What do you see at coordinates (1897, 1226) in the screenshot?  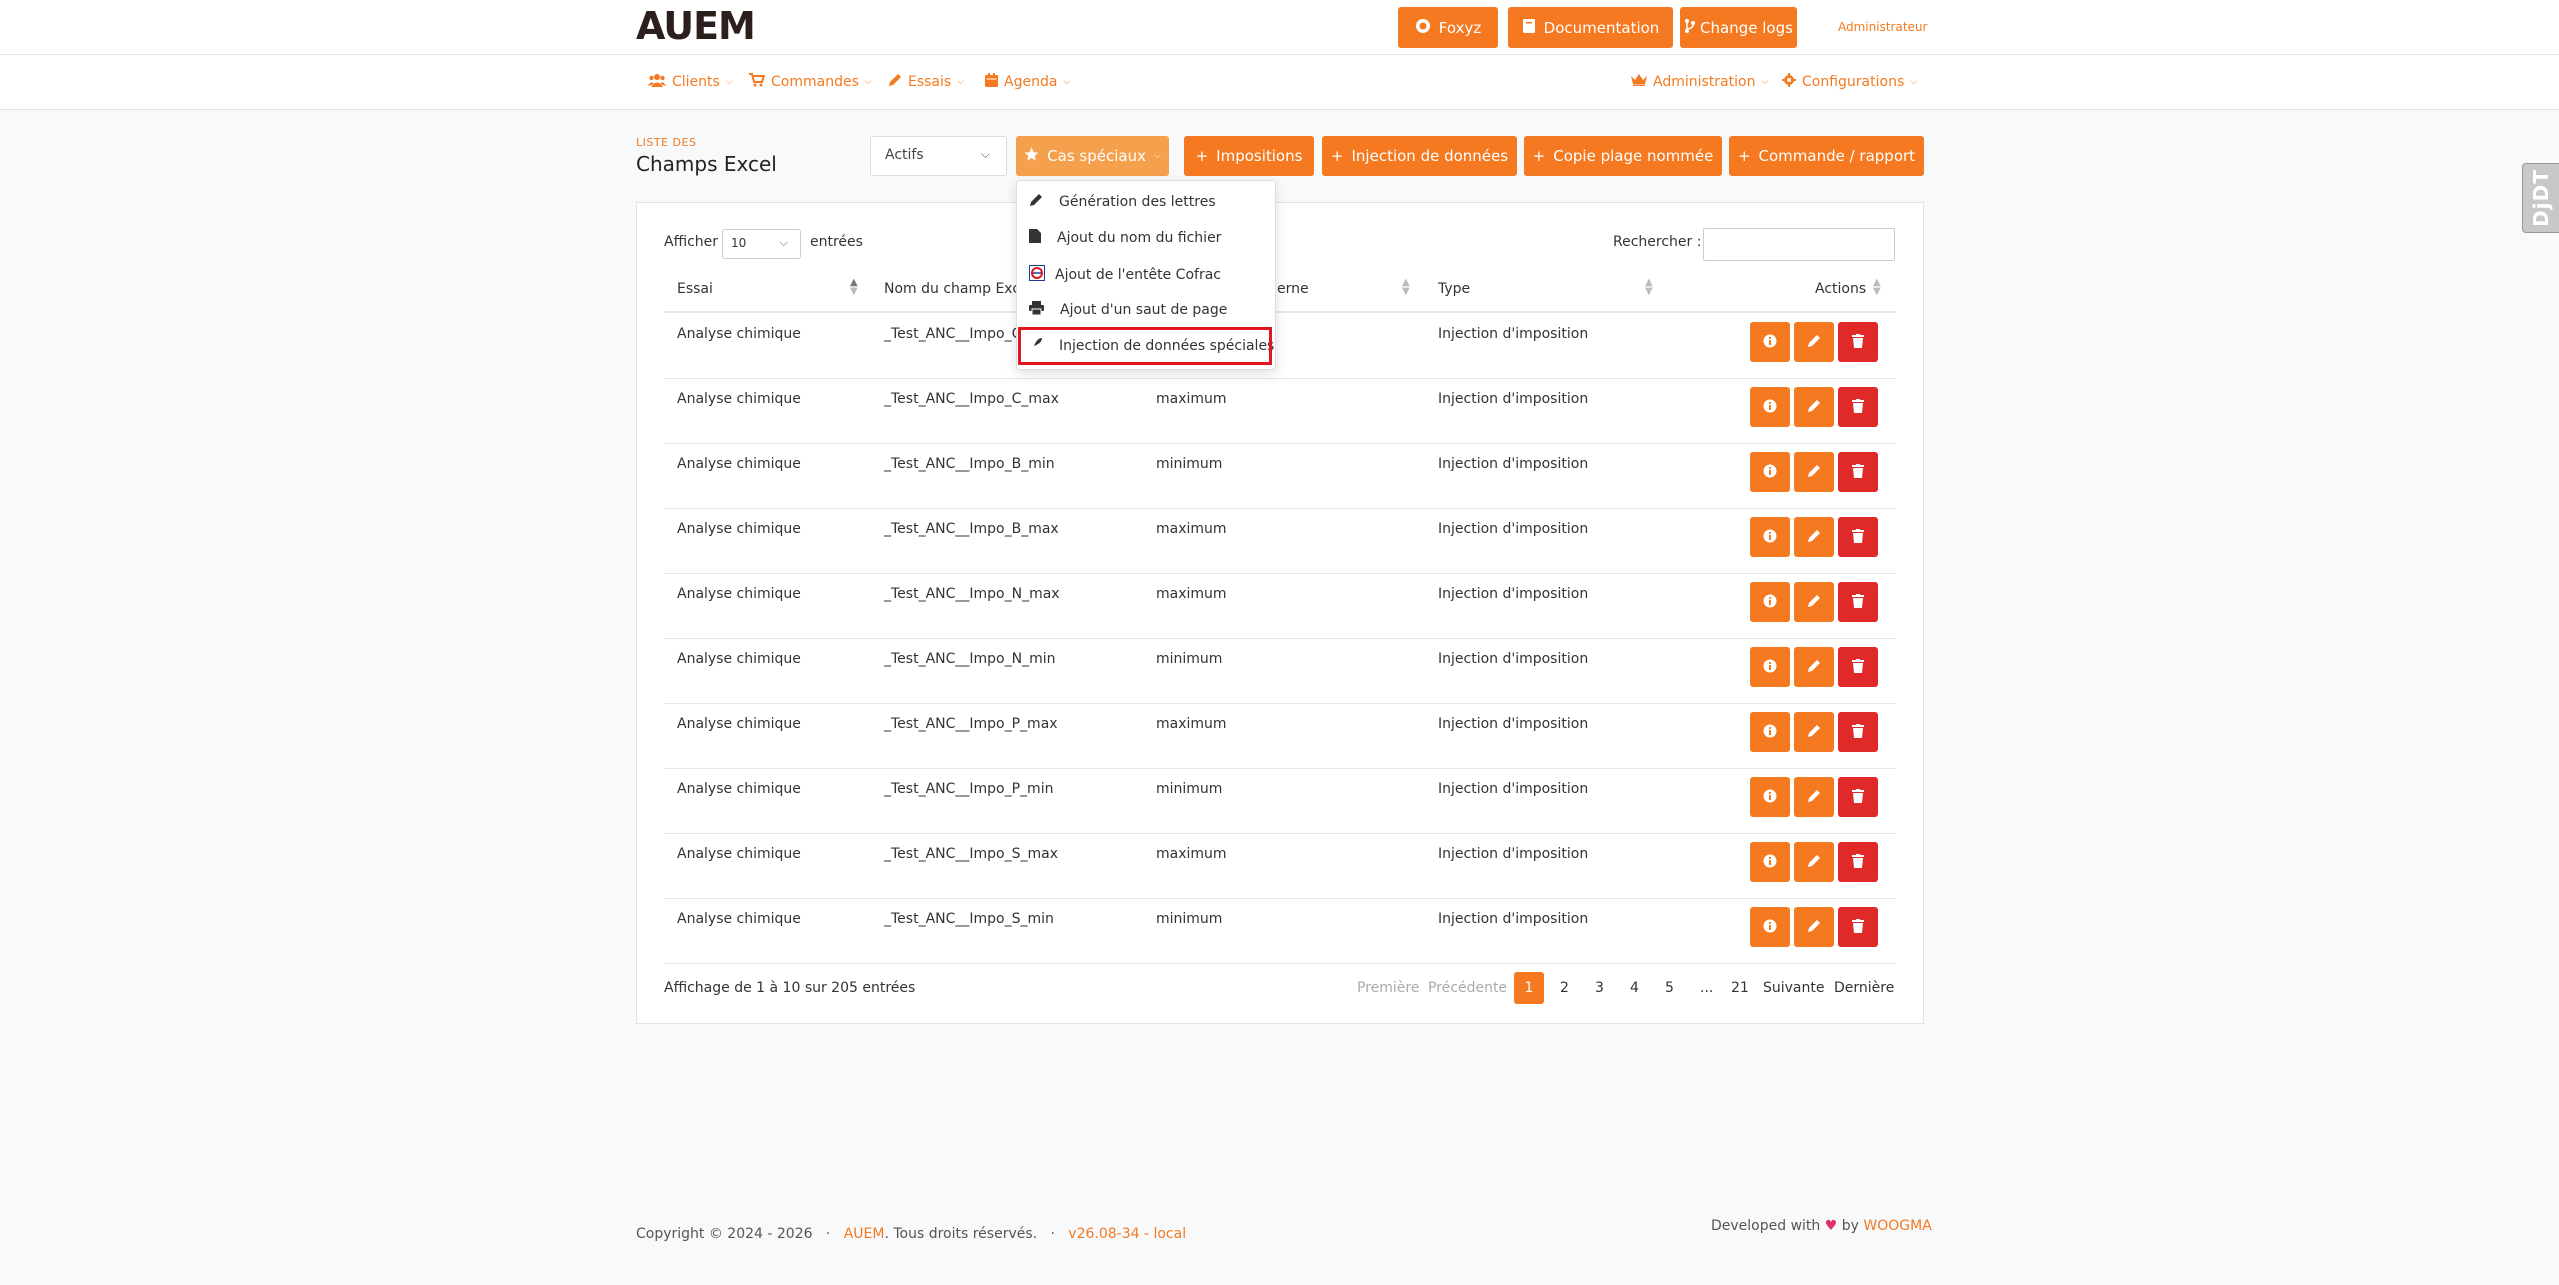 I see `company-link: WOOGMA` at bounding box center [1897, 1226].